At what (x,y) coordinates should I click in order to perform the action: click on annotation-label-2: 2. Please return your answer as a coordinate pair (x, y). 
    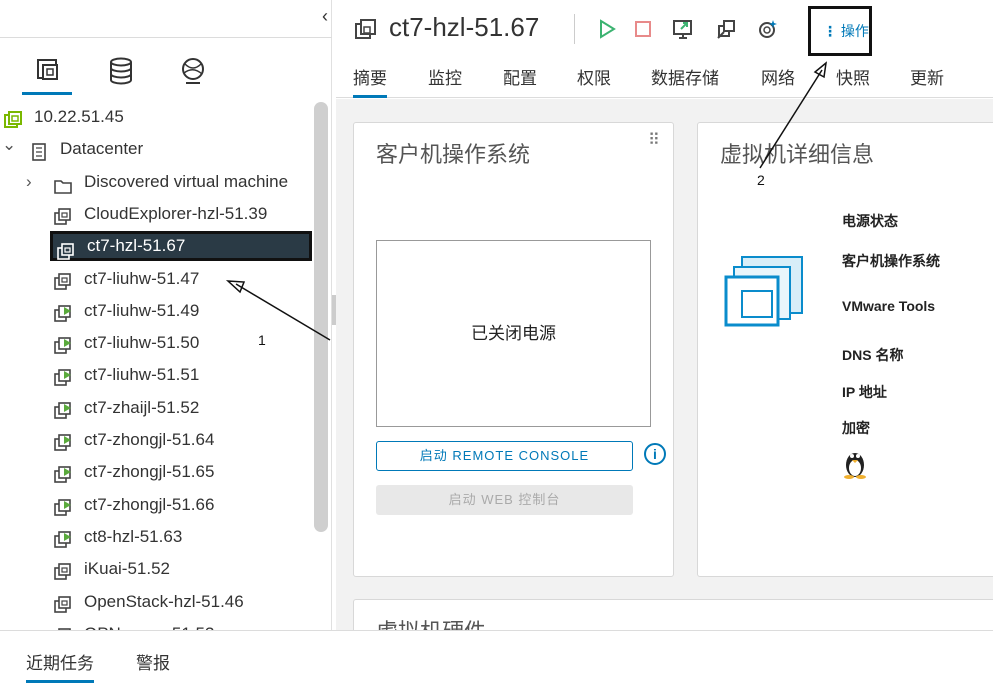
    Looking at the image, I should click on (761, 180).